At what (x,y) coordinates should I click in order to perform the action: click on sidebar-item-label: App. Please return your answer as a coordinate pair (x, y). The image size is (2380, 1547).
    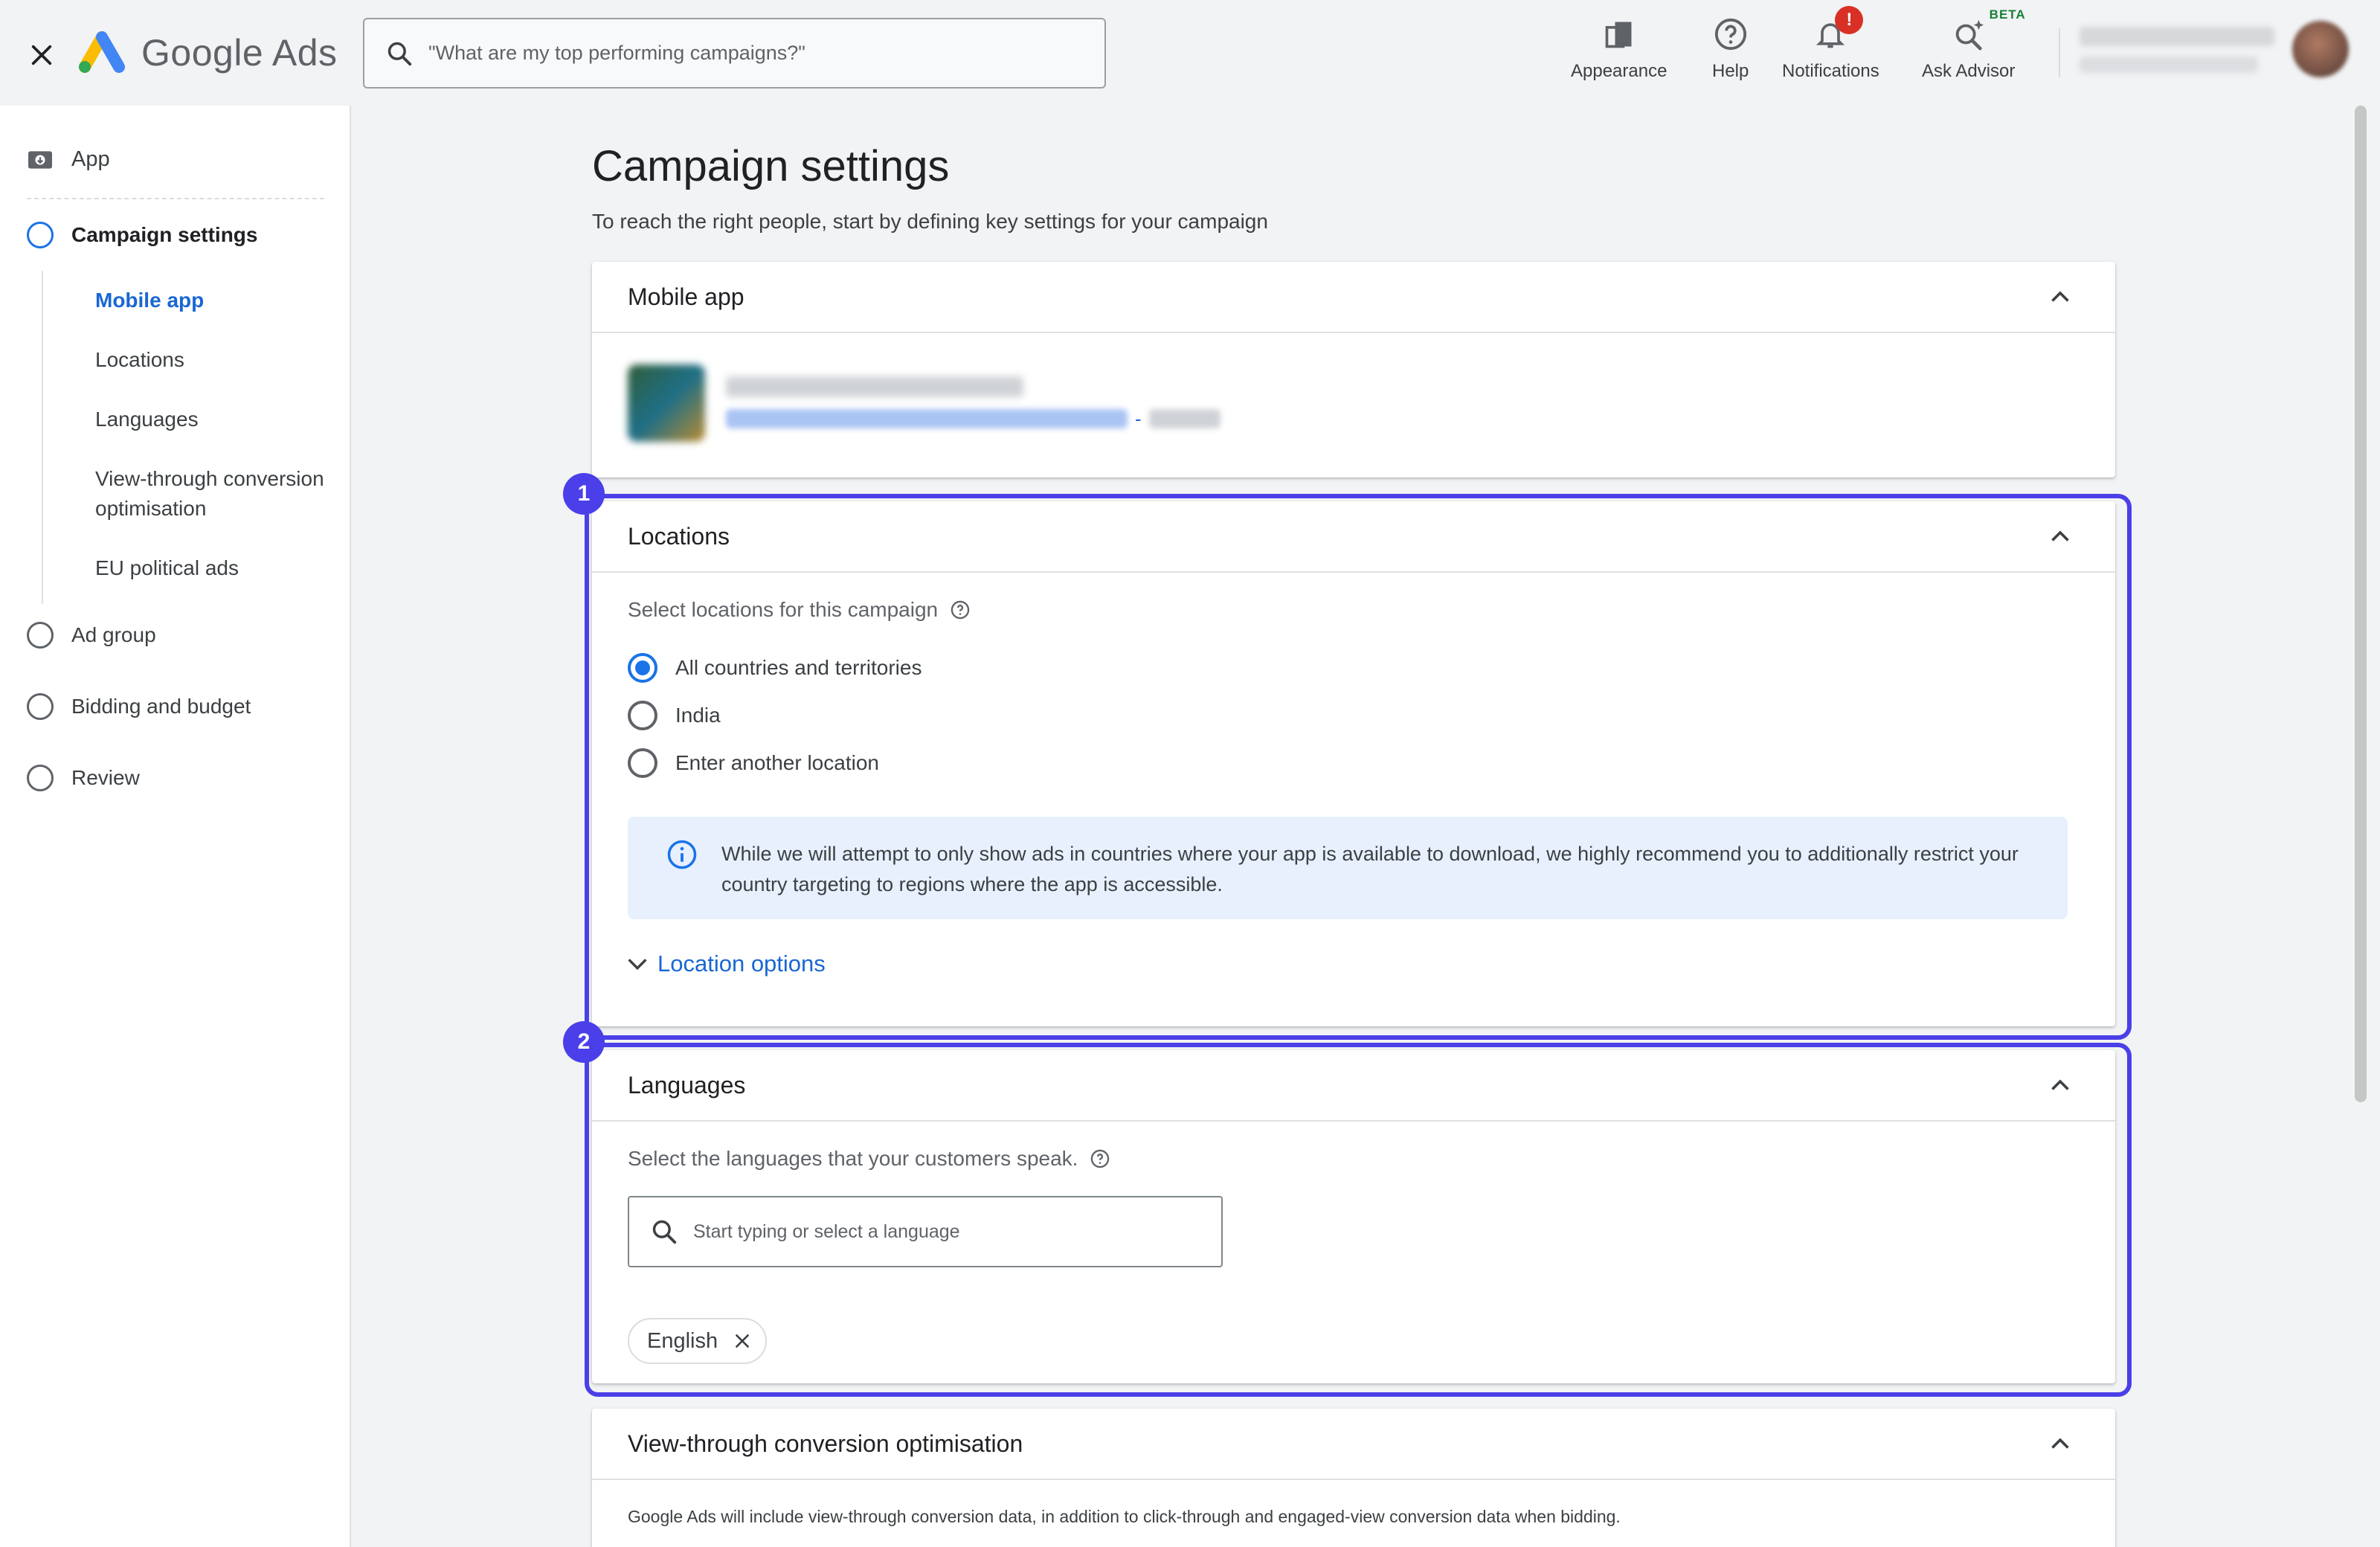
    Looking at the image, I should click on (91, 159).